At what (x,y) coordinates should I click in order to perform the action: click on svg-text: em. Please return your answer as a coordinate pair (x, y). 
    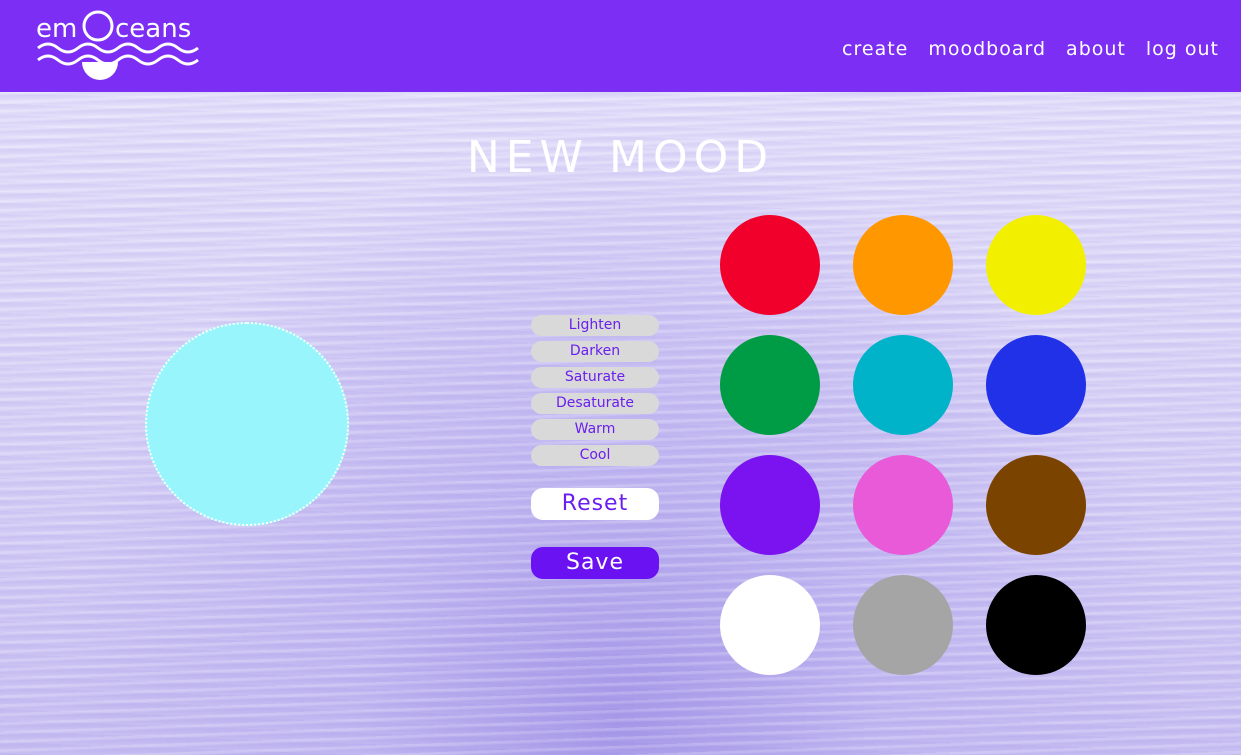
    Looking at the image, I should click on (56, 29).